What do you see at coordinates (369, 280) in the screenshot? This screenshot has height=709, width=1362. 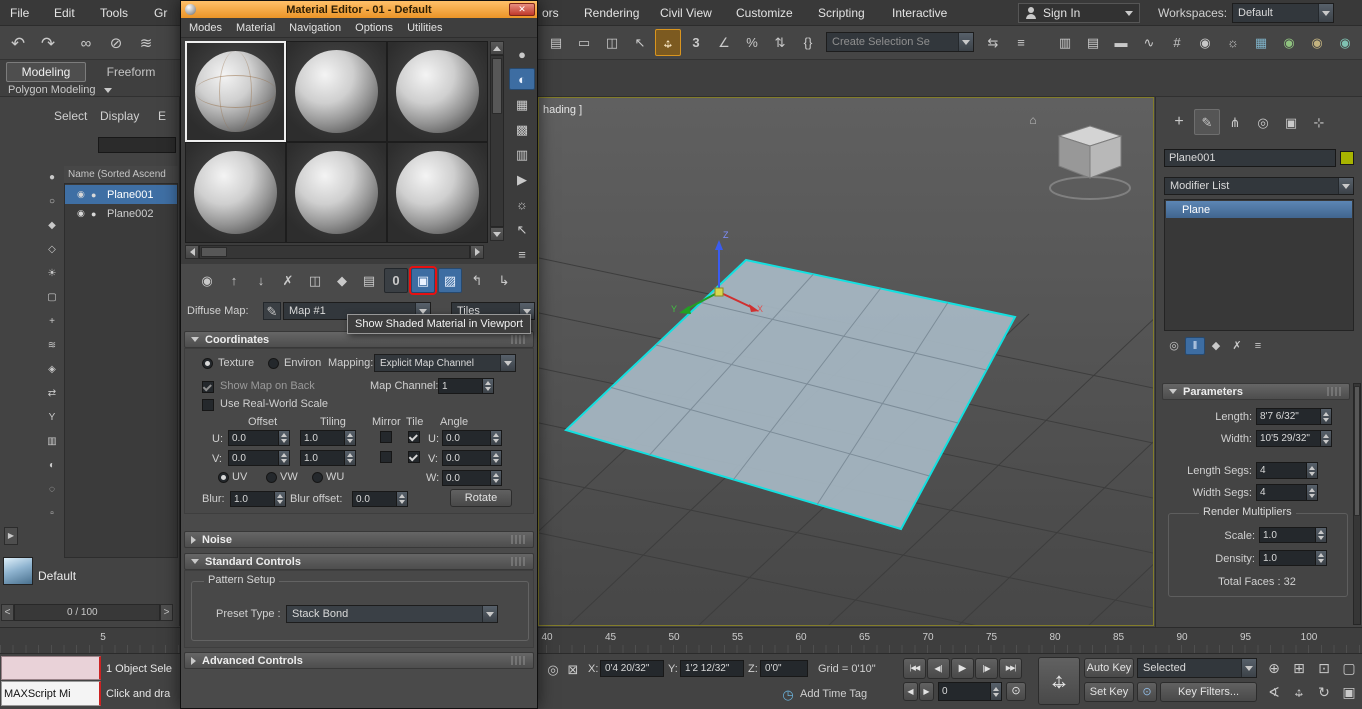 I see `put-to-library-icon: ▤` at bounding box center [369, 280].